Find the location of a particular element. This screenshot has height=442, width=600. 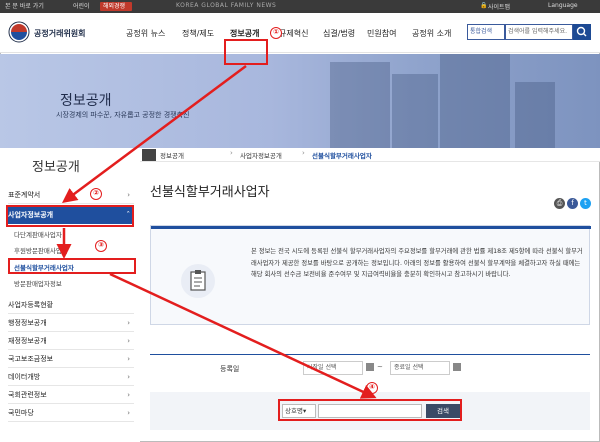

sidebar-sub-multilevel: 다단계판매사업자 is located at coordinates (38, 234).